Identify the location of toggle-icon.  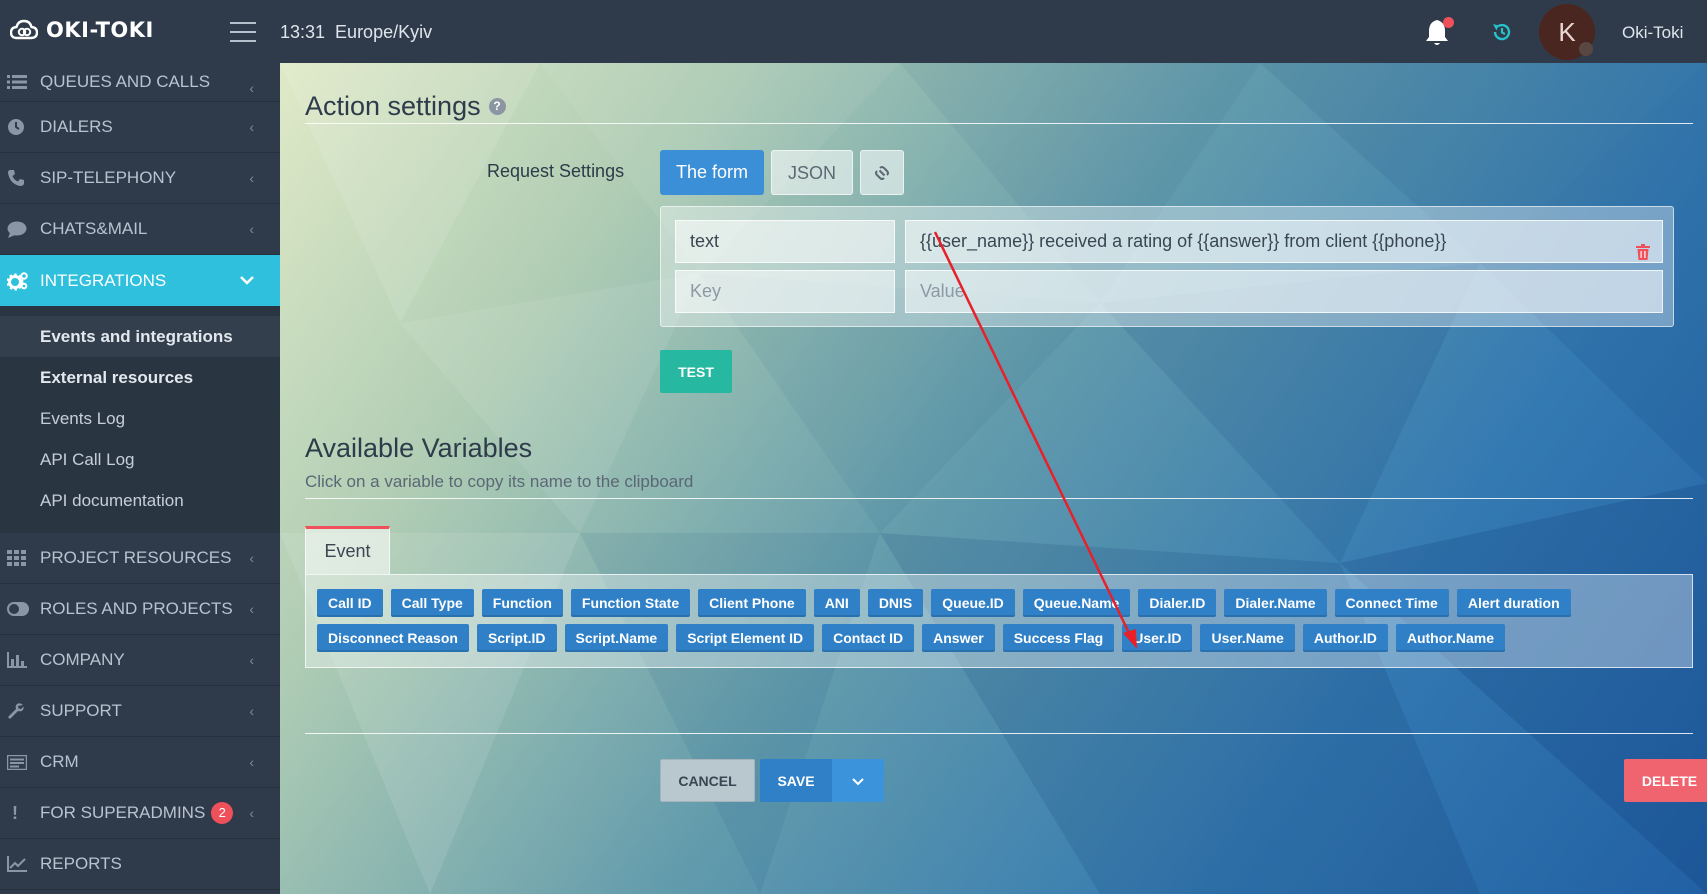
(20, 609).